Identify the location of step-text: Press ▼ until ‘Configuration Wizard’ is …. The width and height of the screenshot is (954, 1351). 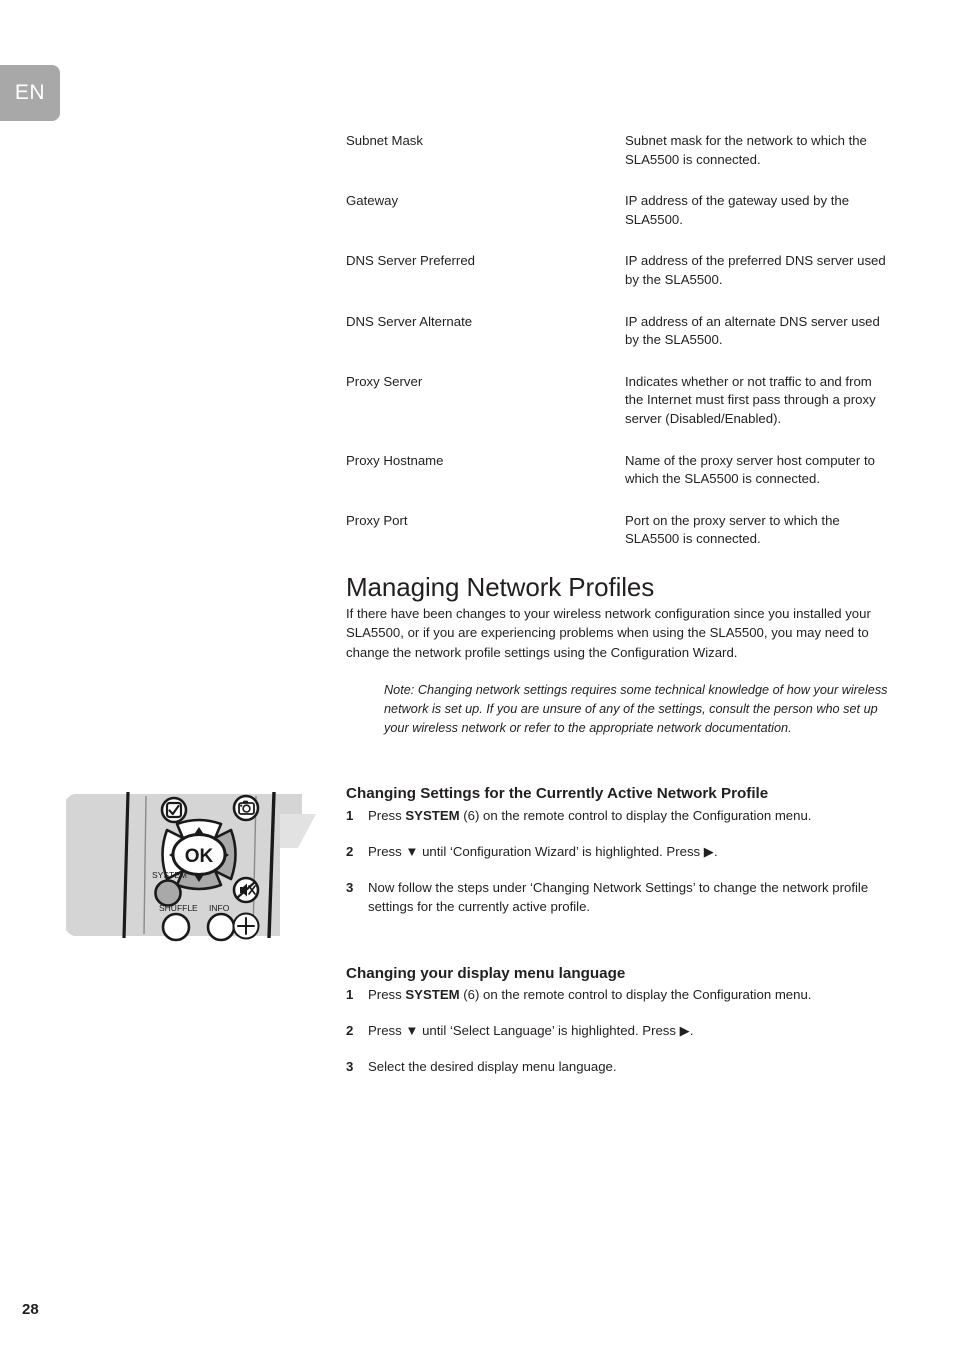
(630, 851).